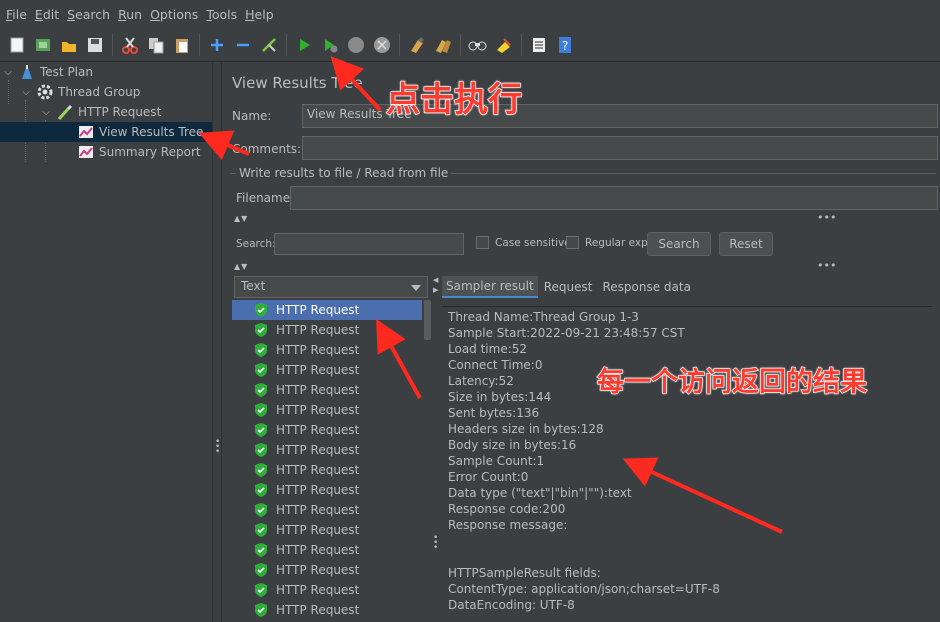 The width and height of the screenshot is (940, 622). What do you see at coordinates (369, 244) in the screenshot?
I see `search-input` at bounding box center [369, 244].